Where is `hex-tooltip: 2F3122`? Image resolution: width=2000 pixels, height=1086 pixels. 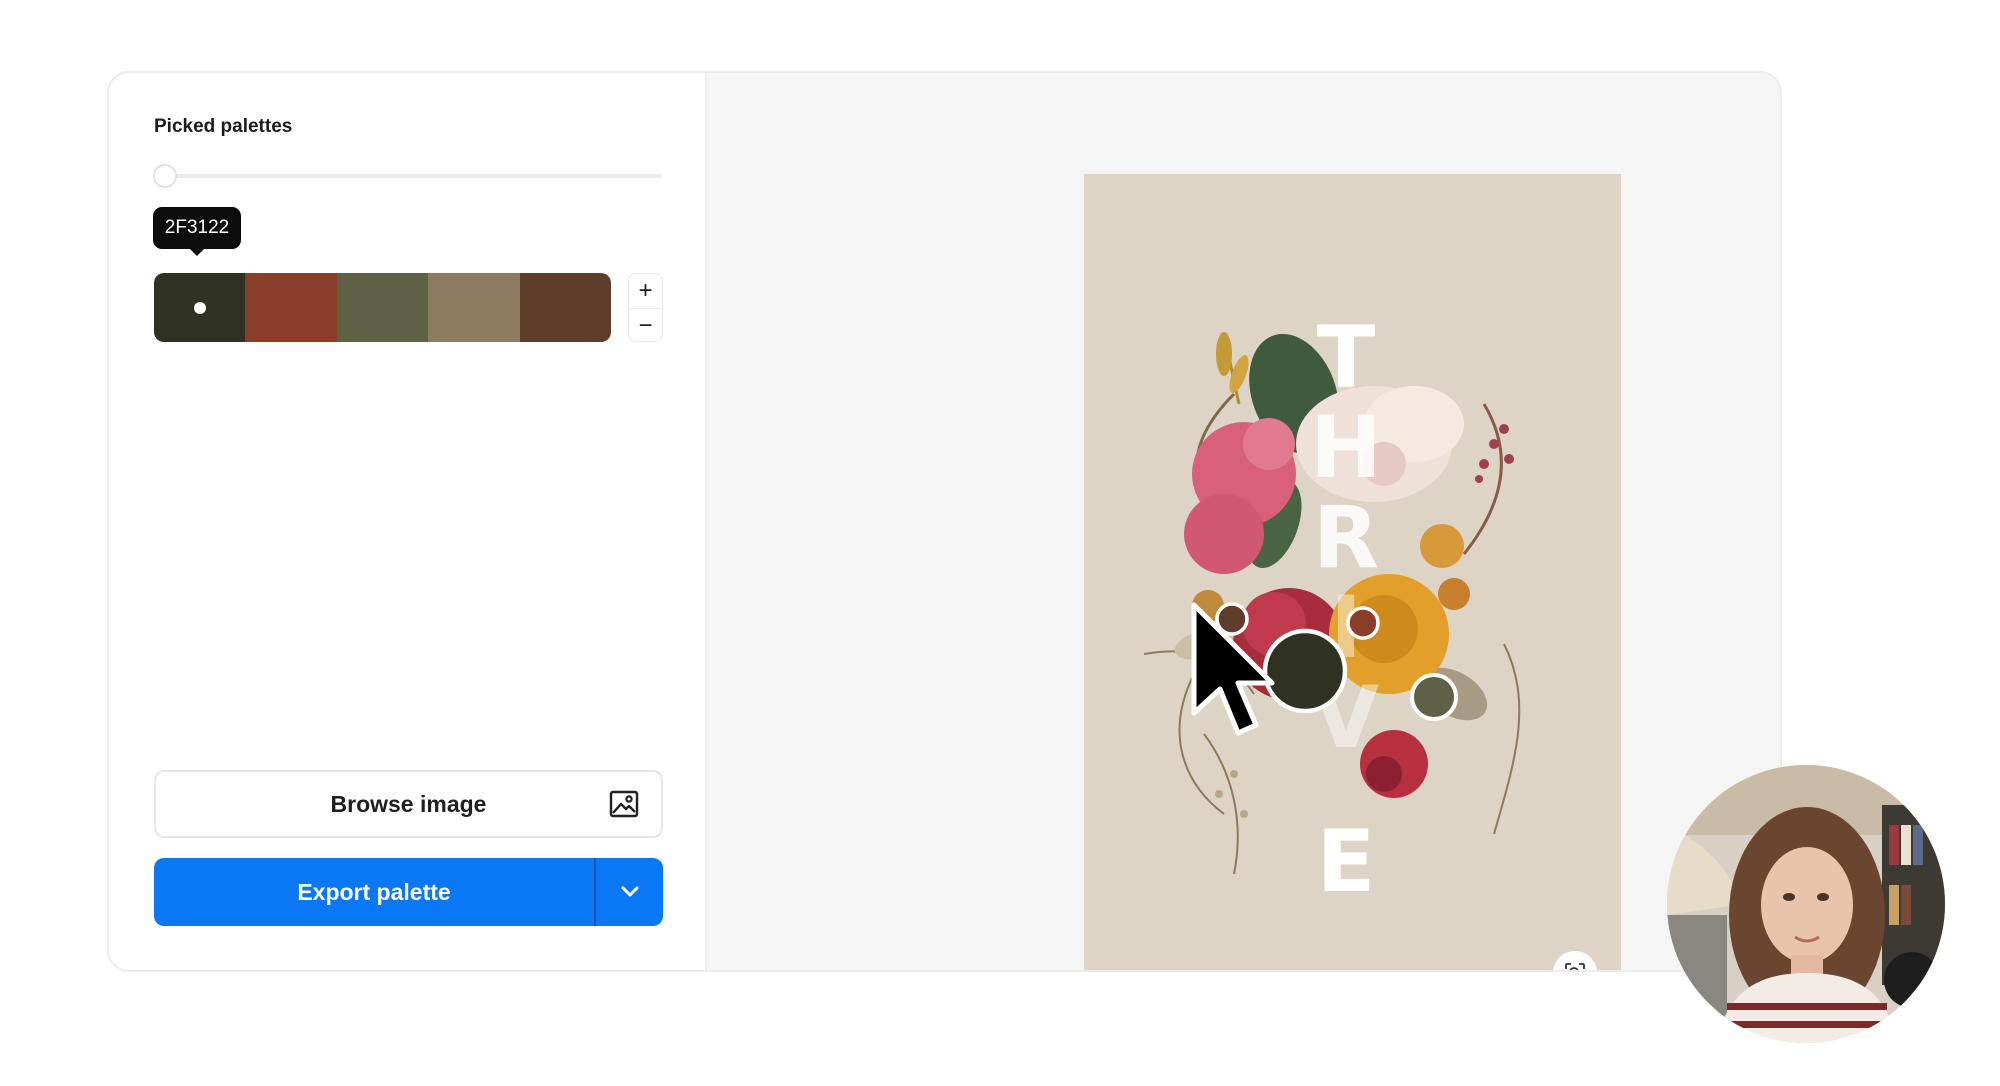 hex-tooltip: 2F3122 is located at coordinates (197, 228).